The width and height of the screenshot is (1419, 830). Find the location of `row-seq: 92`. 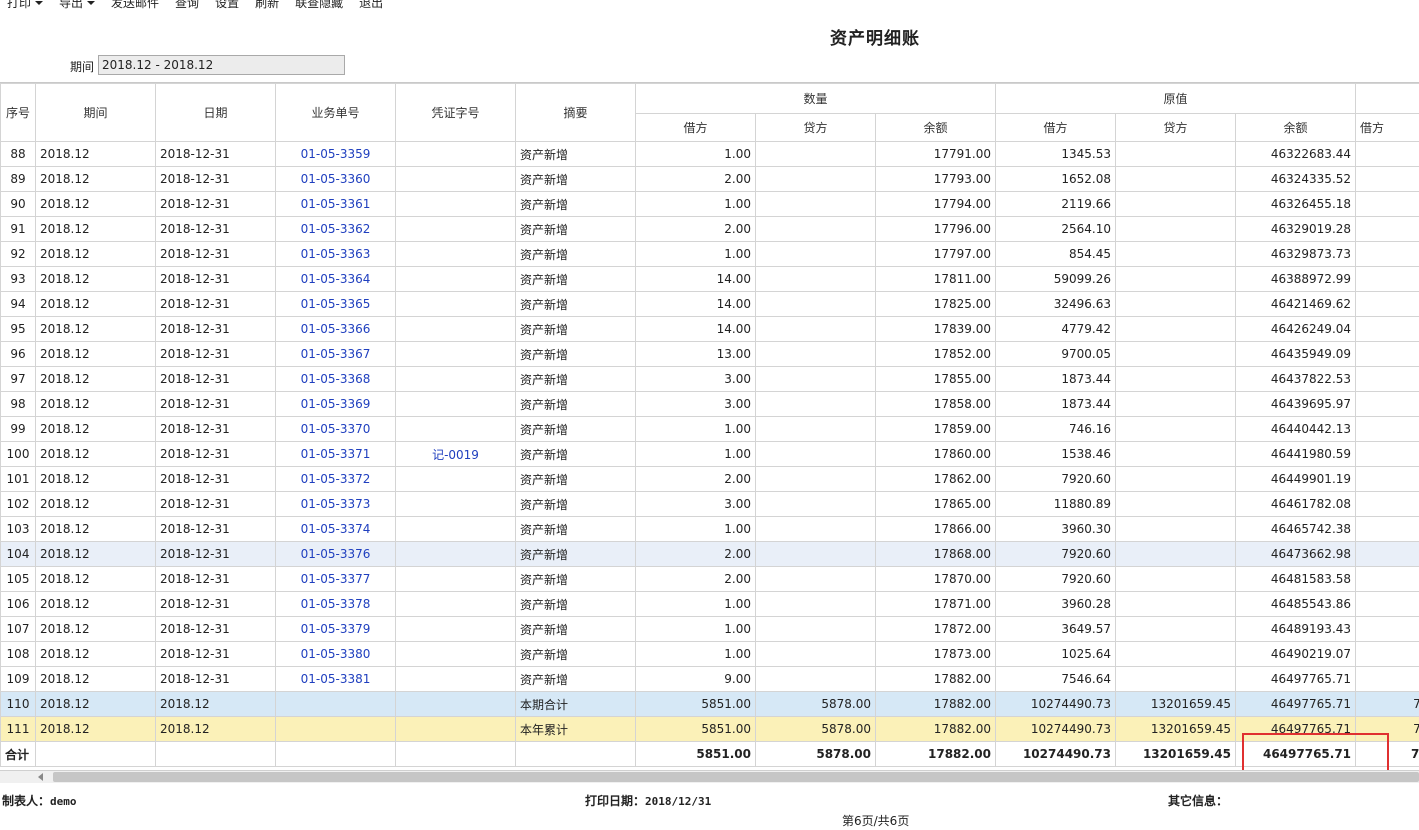

row-seq: 92 is located at coordinates (18, 254).